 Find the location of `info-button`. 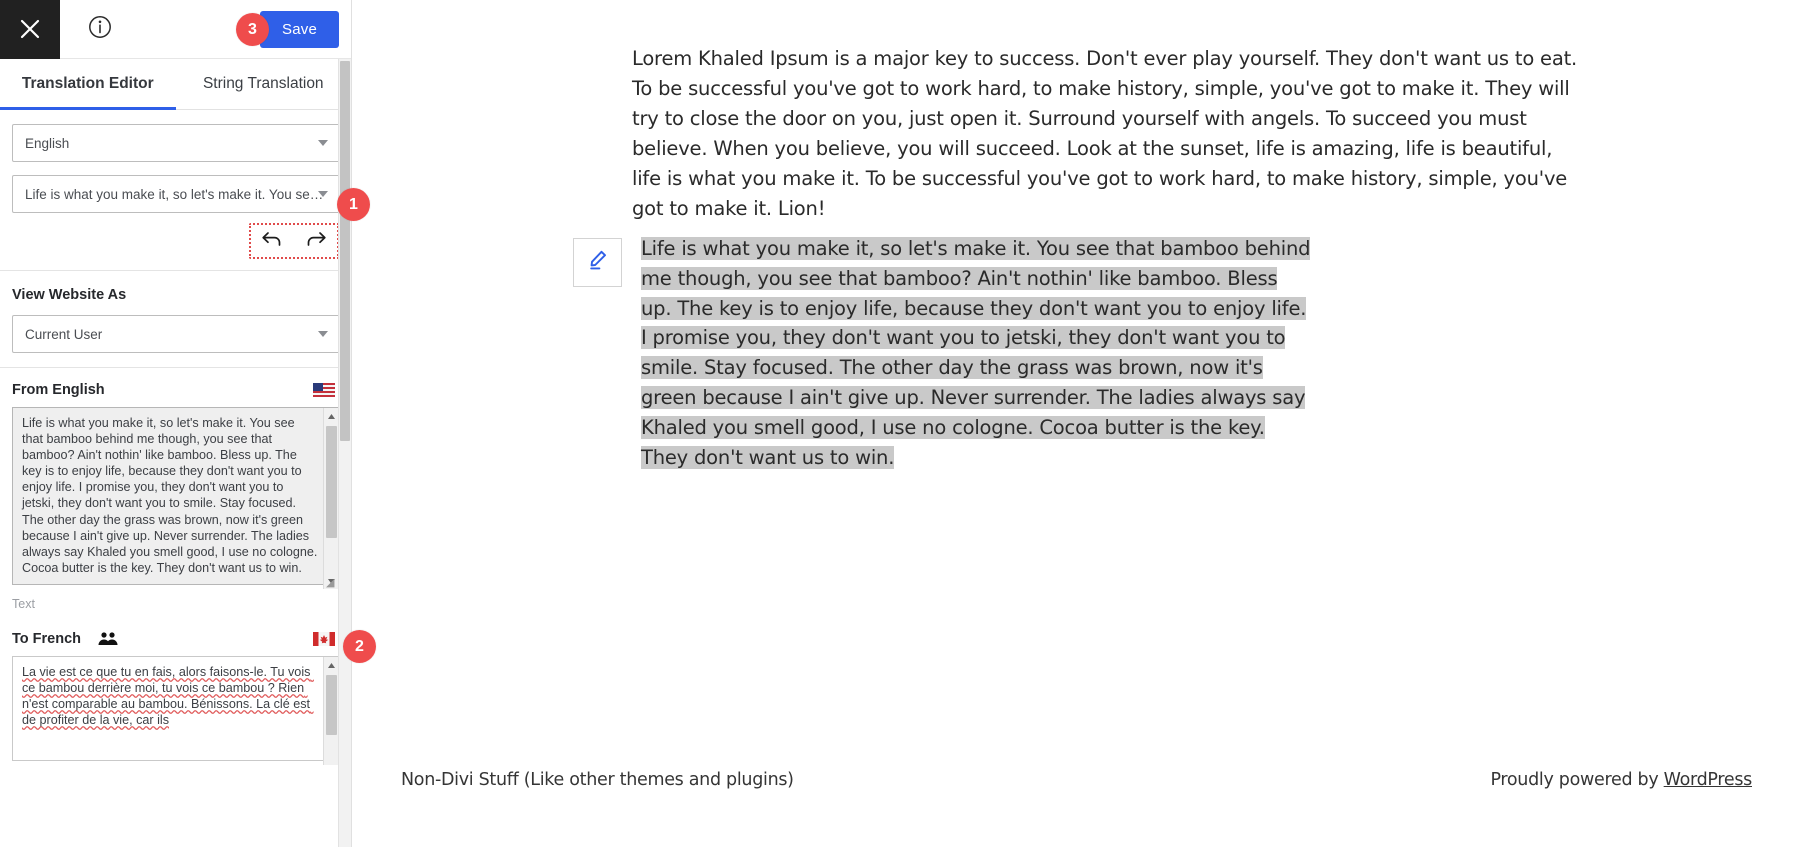

info-button is located at coordinates (100, 29).